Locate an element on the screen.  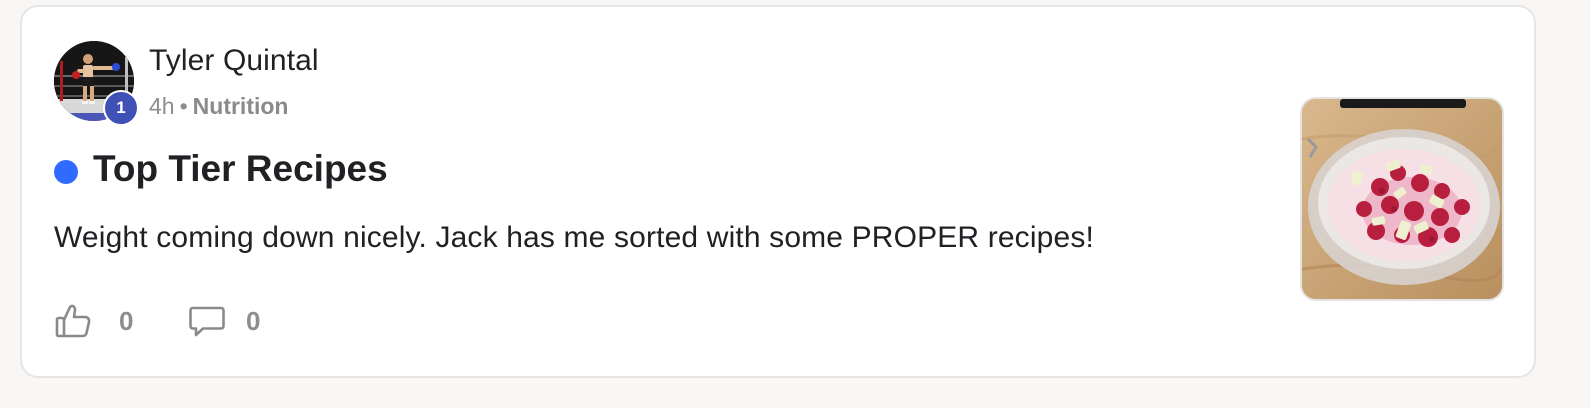
comment-button: 0 is located at coordinates (224, 321).